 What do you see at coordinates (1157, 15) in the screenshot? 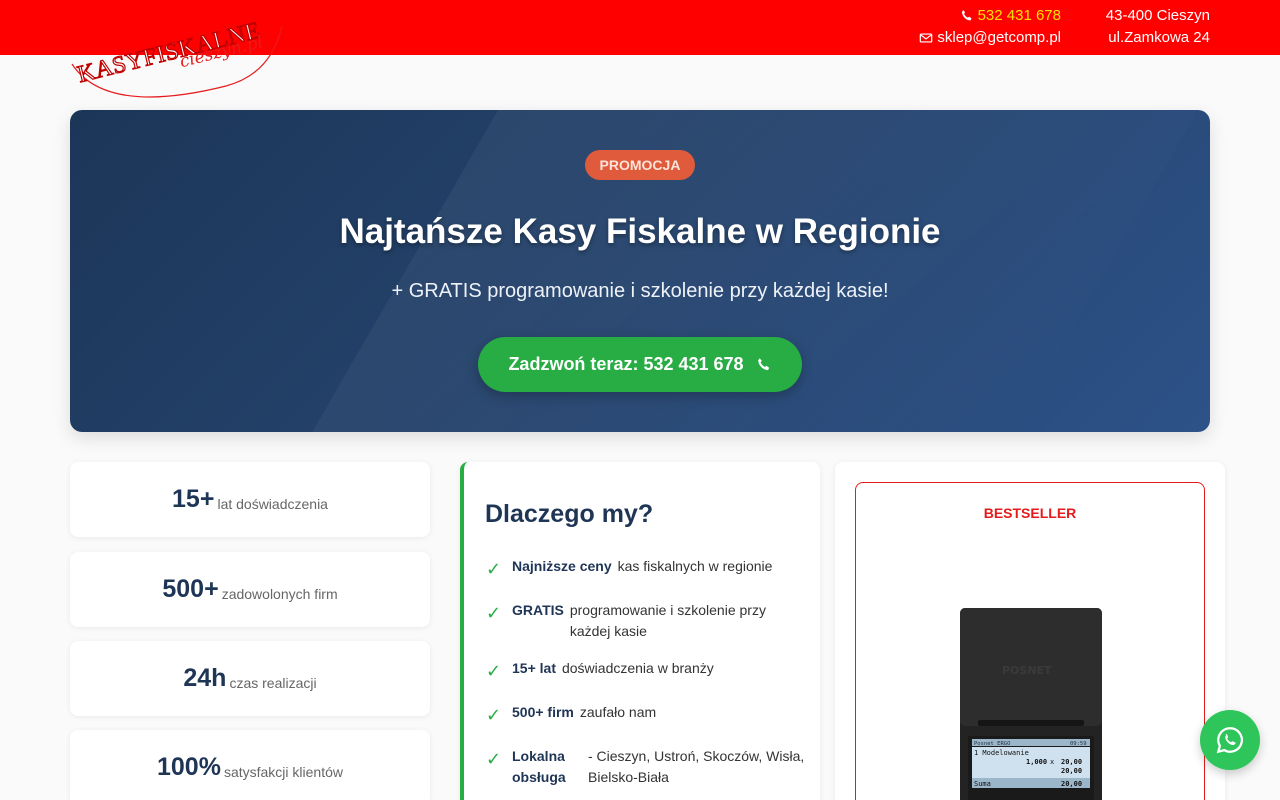
I see `address-city: 43-400 Cieszyn` at bounding box center [1157, 15].